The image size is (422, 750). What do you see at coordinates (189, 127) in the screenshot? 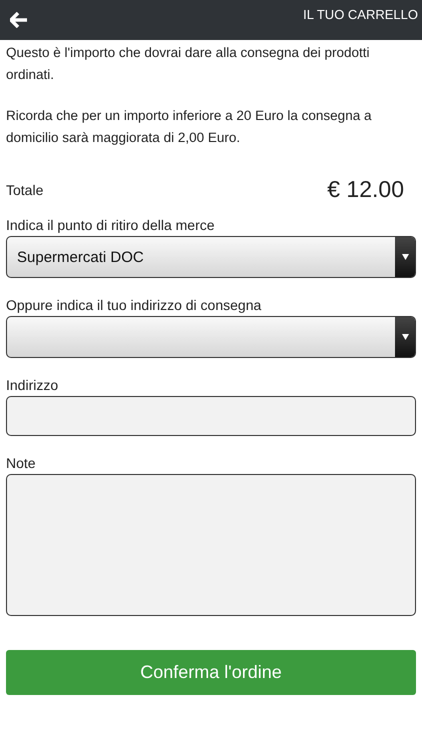
I see `info-text: Ricorda che per un importo inferiore a 20 Euro la consegna a domicilio sarà maggiorata di 2,00 Euro.` at bounding box center [189, 127].